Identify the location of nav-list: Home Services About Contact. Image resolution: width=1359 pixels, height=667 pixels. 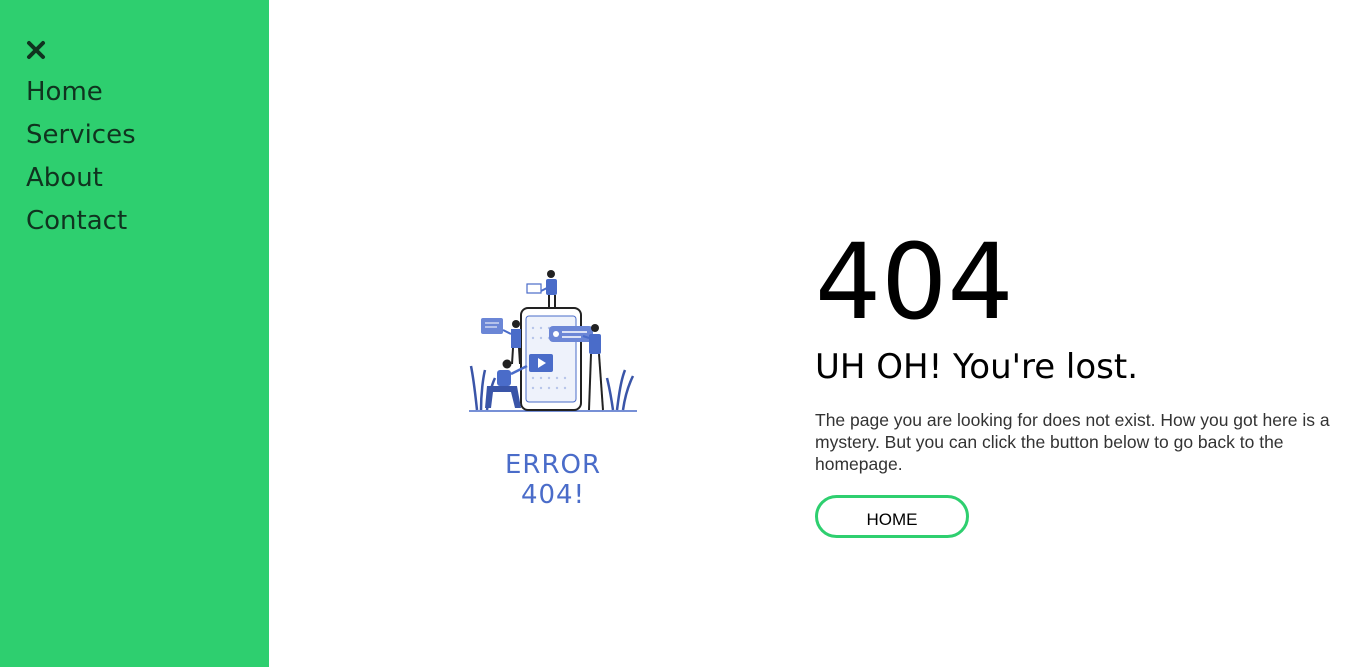
(81, 160).